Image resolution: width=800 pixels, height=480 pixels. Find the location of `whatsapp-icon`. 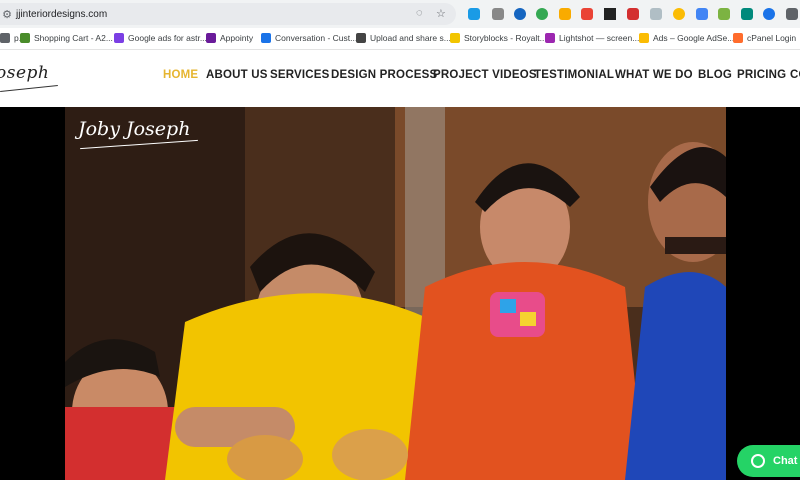

whatsapp-icon is located at coordinates (758, 461).